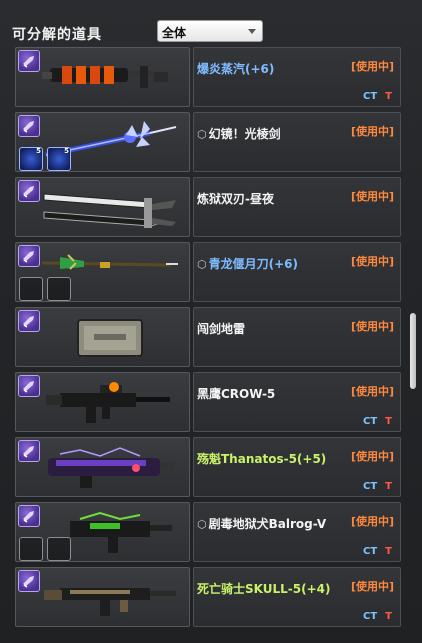 The height and width of the screenshot is (643, 422). I want to click on item-name: 死亡骑士SKULL-5(+4), so click(264, 589).